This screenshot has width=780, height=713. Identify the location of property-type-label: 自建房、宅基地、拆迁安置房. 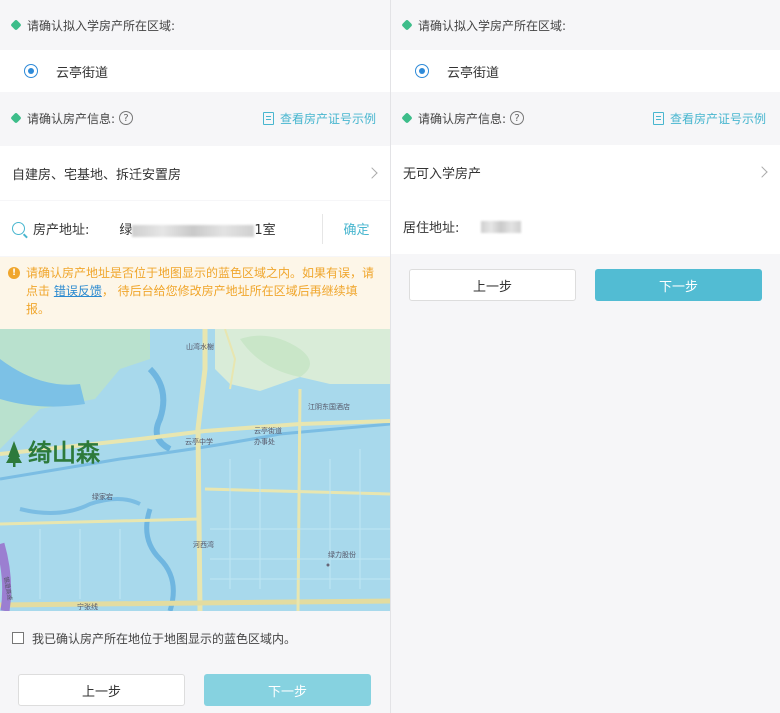
(97, 175).